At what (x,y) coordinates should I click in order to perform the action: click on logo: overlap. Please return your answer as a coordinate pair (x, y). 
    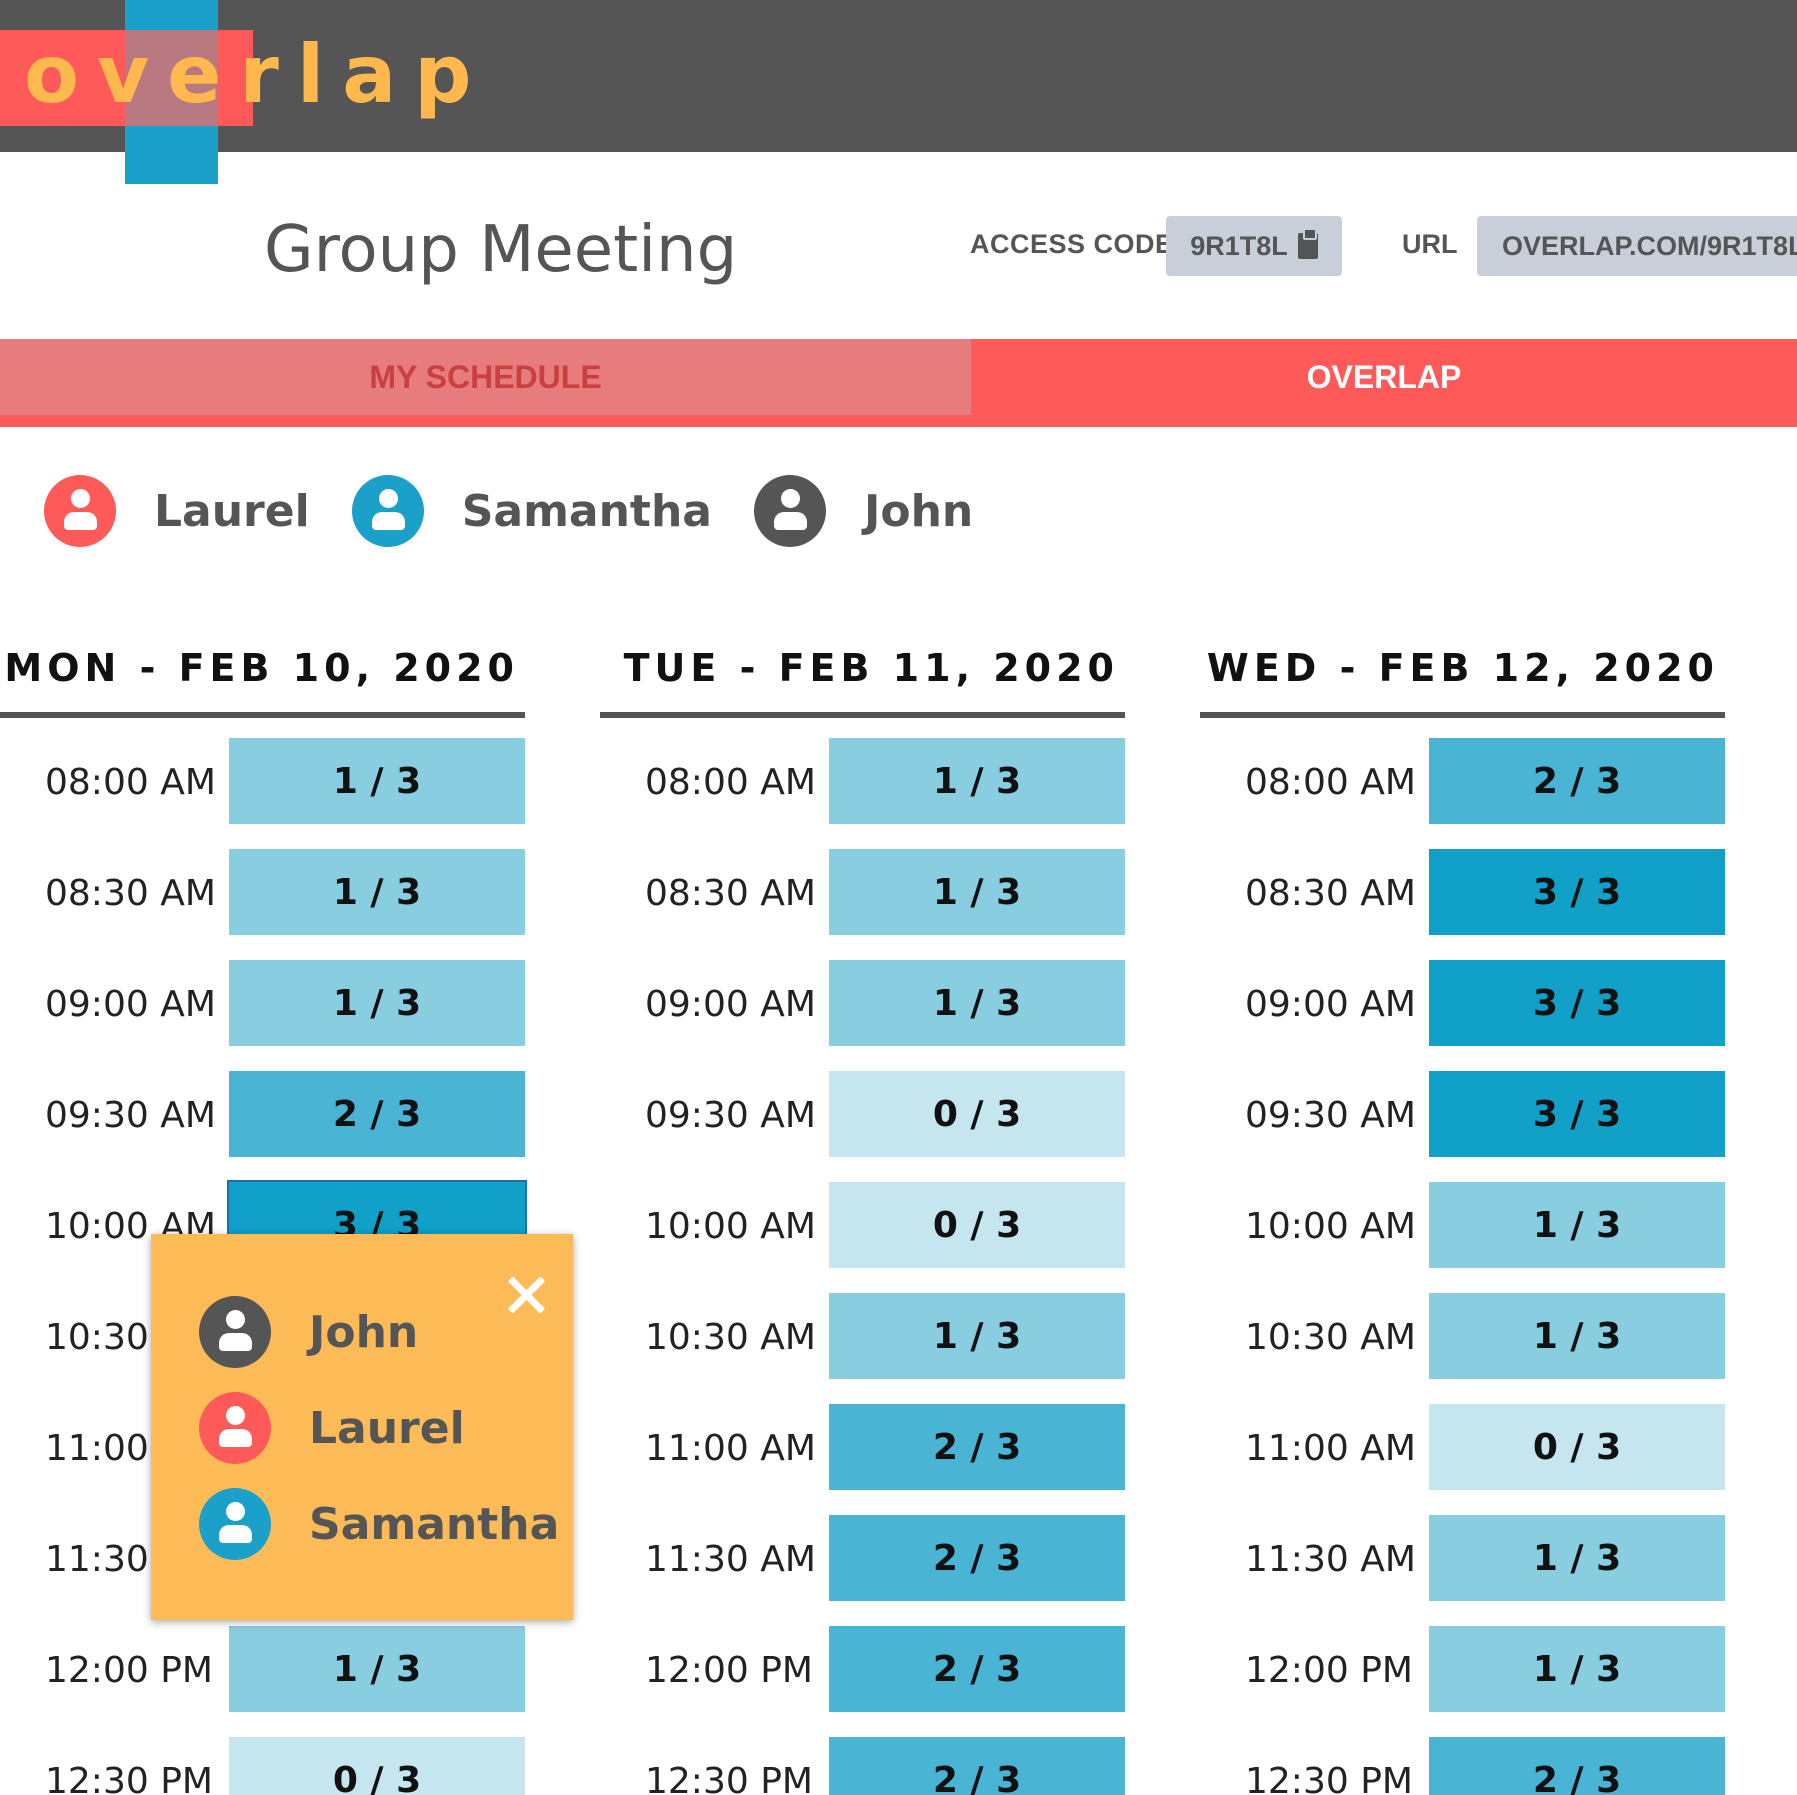
    Looking at the image, I should click on (236, 92).